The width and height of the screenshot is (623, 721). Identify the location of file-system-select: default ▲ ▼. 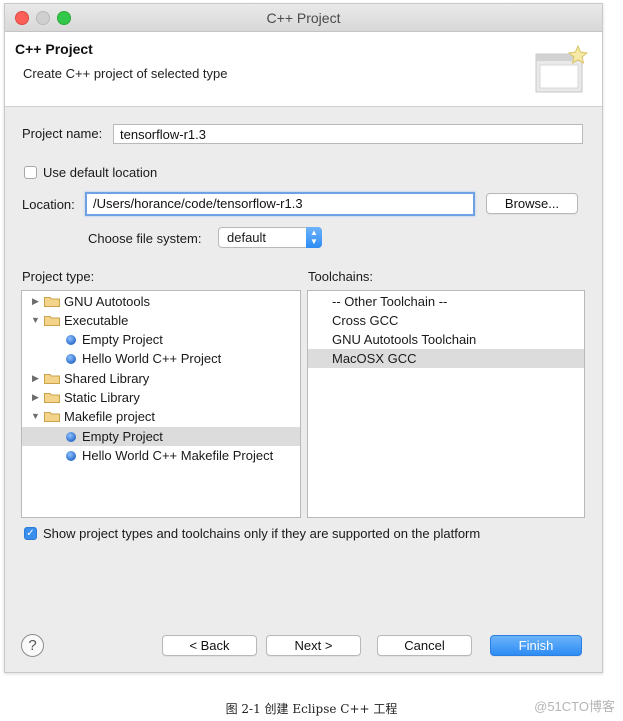
(270, 237).